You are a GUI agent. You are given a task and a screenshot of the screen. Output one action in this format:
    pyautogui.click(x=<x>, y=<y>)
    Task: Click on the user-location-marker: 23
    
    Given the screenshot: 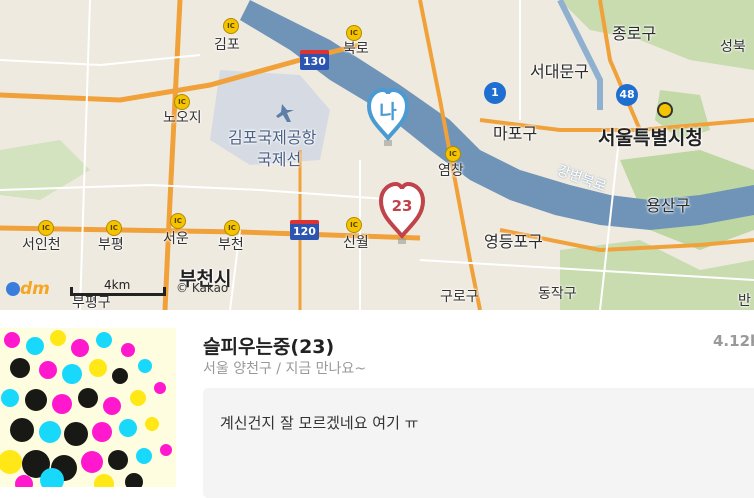 What is the action you would take?
    pyautogui.click(x=402, y=213)
    